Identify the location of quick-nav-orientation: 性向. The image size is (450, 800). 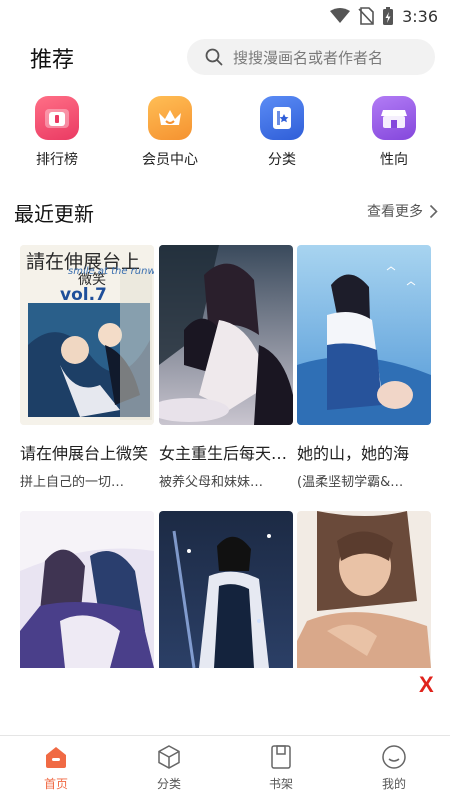
(394, 132).